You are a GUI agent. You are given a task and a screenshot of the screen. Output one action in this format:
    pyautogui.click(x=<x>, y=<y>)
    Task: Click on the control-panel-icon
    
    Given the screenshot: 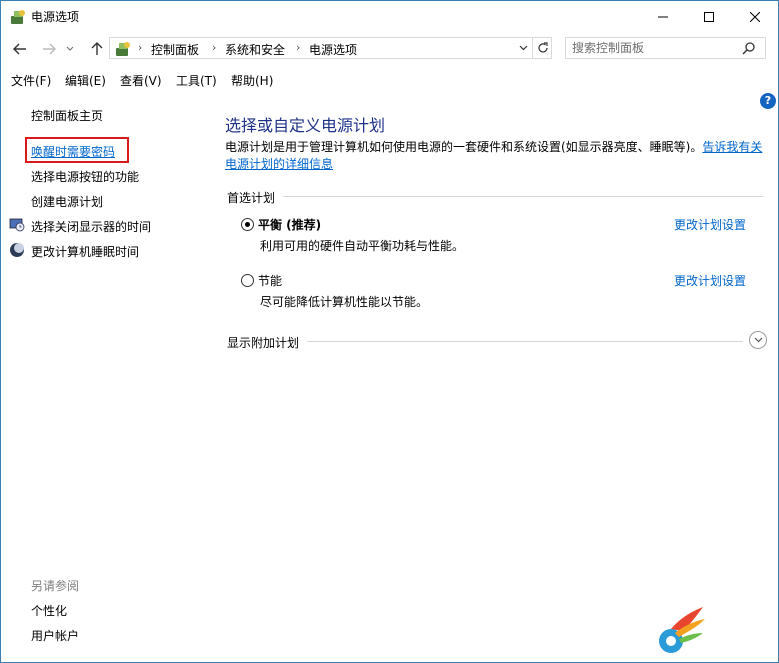 What is the action you would take?
    pyautogui.click(x=123, y=49)
    